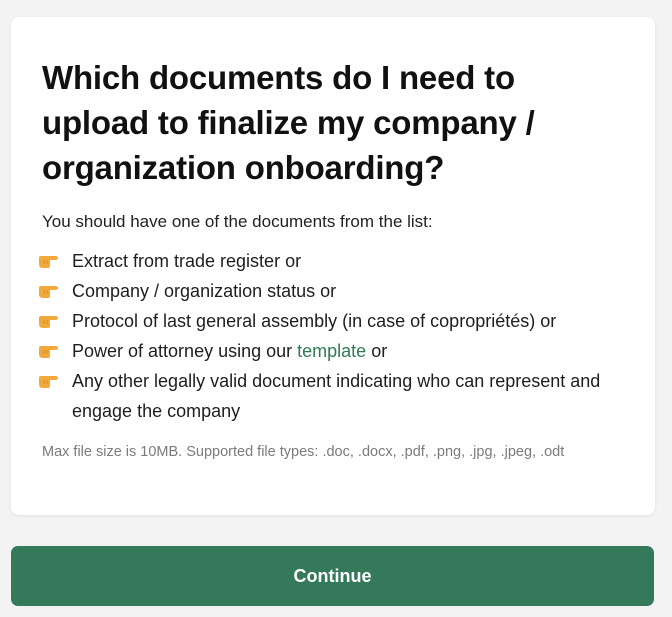 This screenshot has width=672, height=617. I want to click on document-item-label: Extract from trade register or, so click(187, 261).